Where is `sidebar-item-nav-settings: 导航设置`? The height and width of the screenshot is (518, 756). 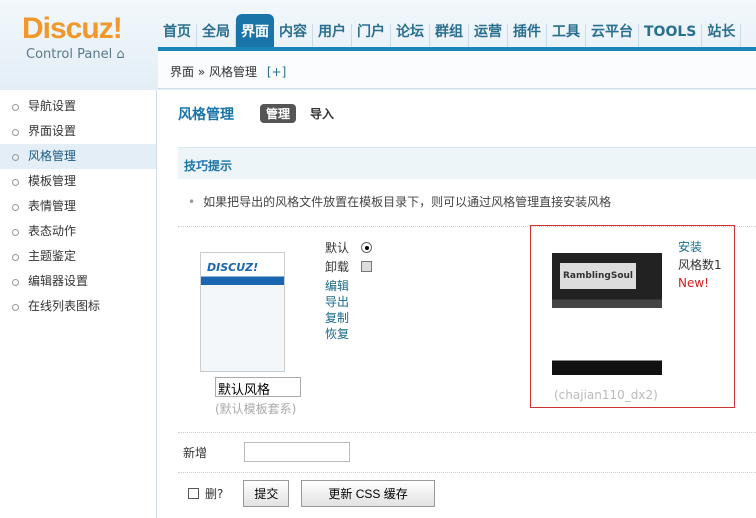 sidebar-item-nav-settings: 导航设置 is located at coordinates (78, 106).